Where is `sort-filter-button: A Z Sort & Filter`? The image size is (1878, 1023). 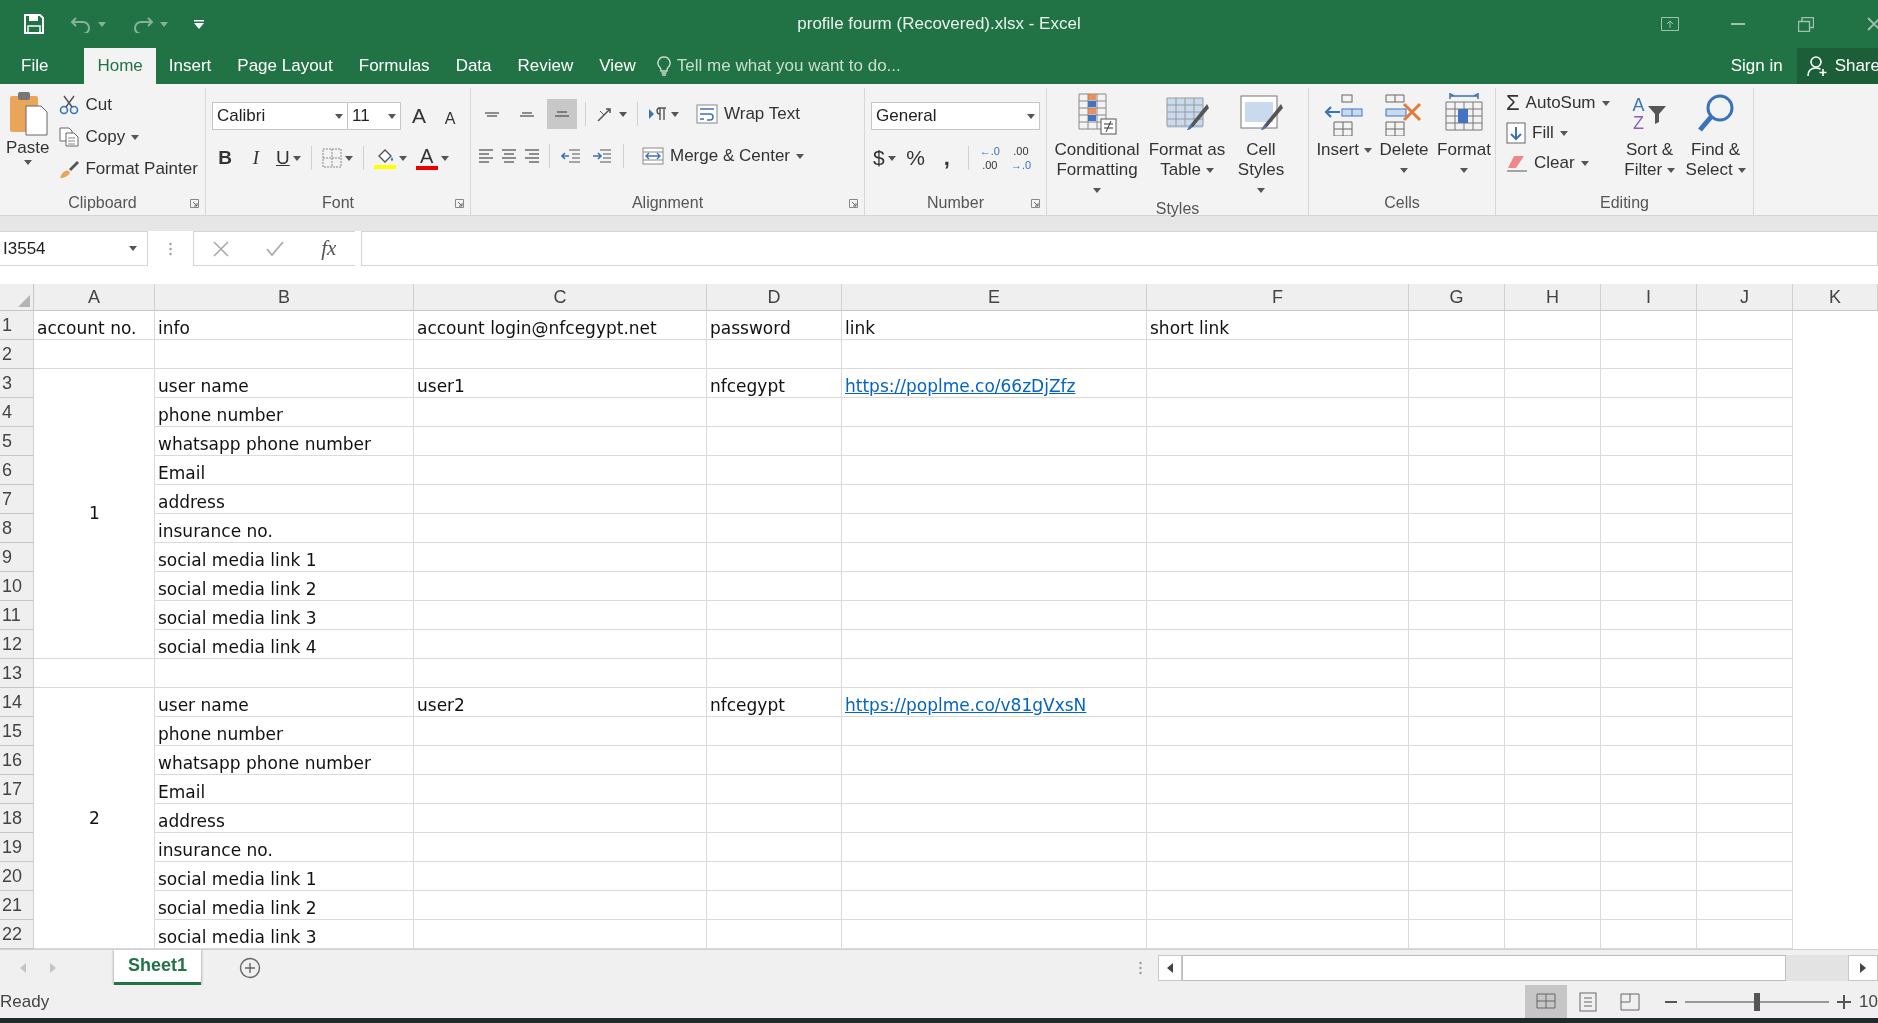
sort-filter-button: A Z Sort & Filter is located at coordinates (1649, 139).